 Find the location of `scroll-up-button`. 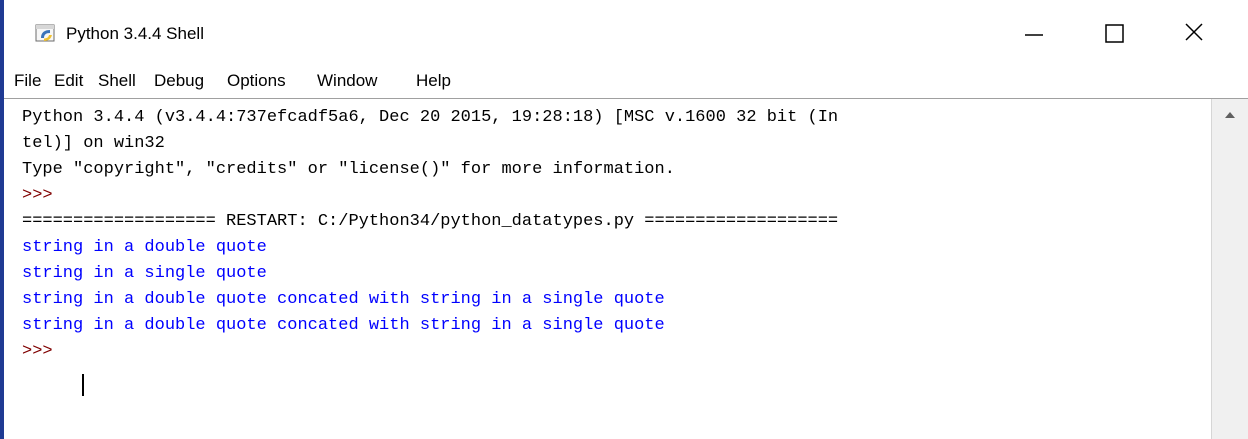

scroll-up-button is located at coordinates (1230, 115).